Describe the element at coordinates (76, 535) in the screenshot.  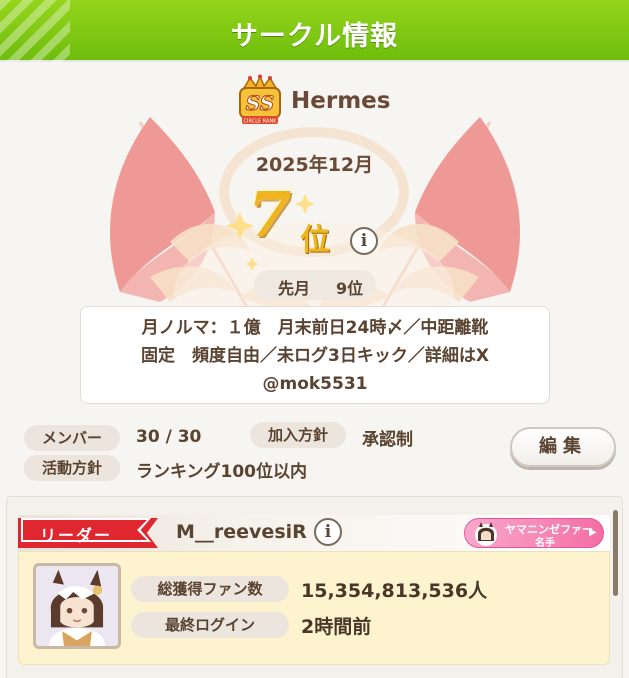
I see `leader-role-label: リーダー` at that location.